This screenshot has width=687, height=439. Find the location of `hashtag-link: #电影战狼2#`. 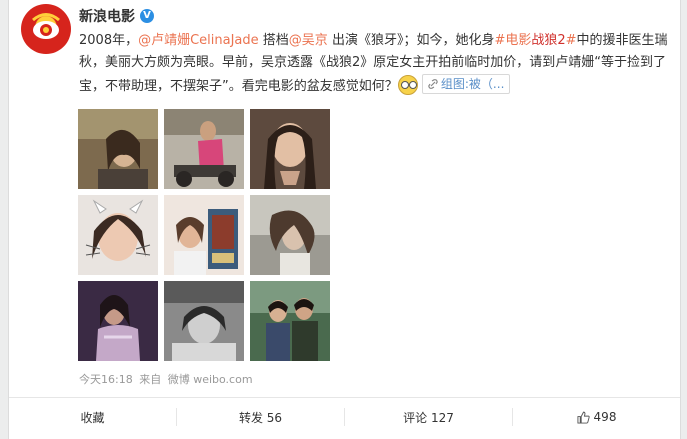

hashtag-link: #电影战狼2# is located at coordinates (535, 40).